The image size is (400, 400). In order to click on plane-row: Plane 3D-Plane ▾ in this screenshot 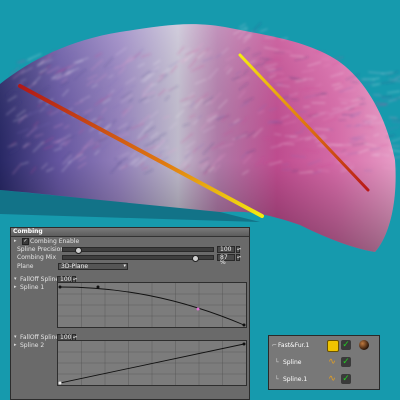, I will do `click(130, 266)`.